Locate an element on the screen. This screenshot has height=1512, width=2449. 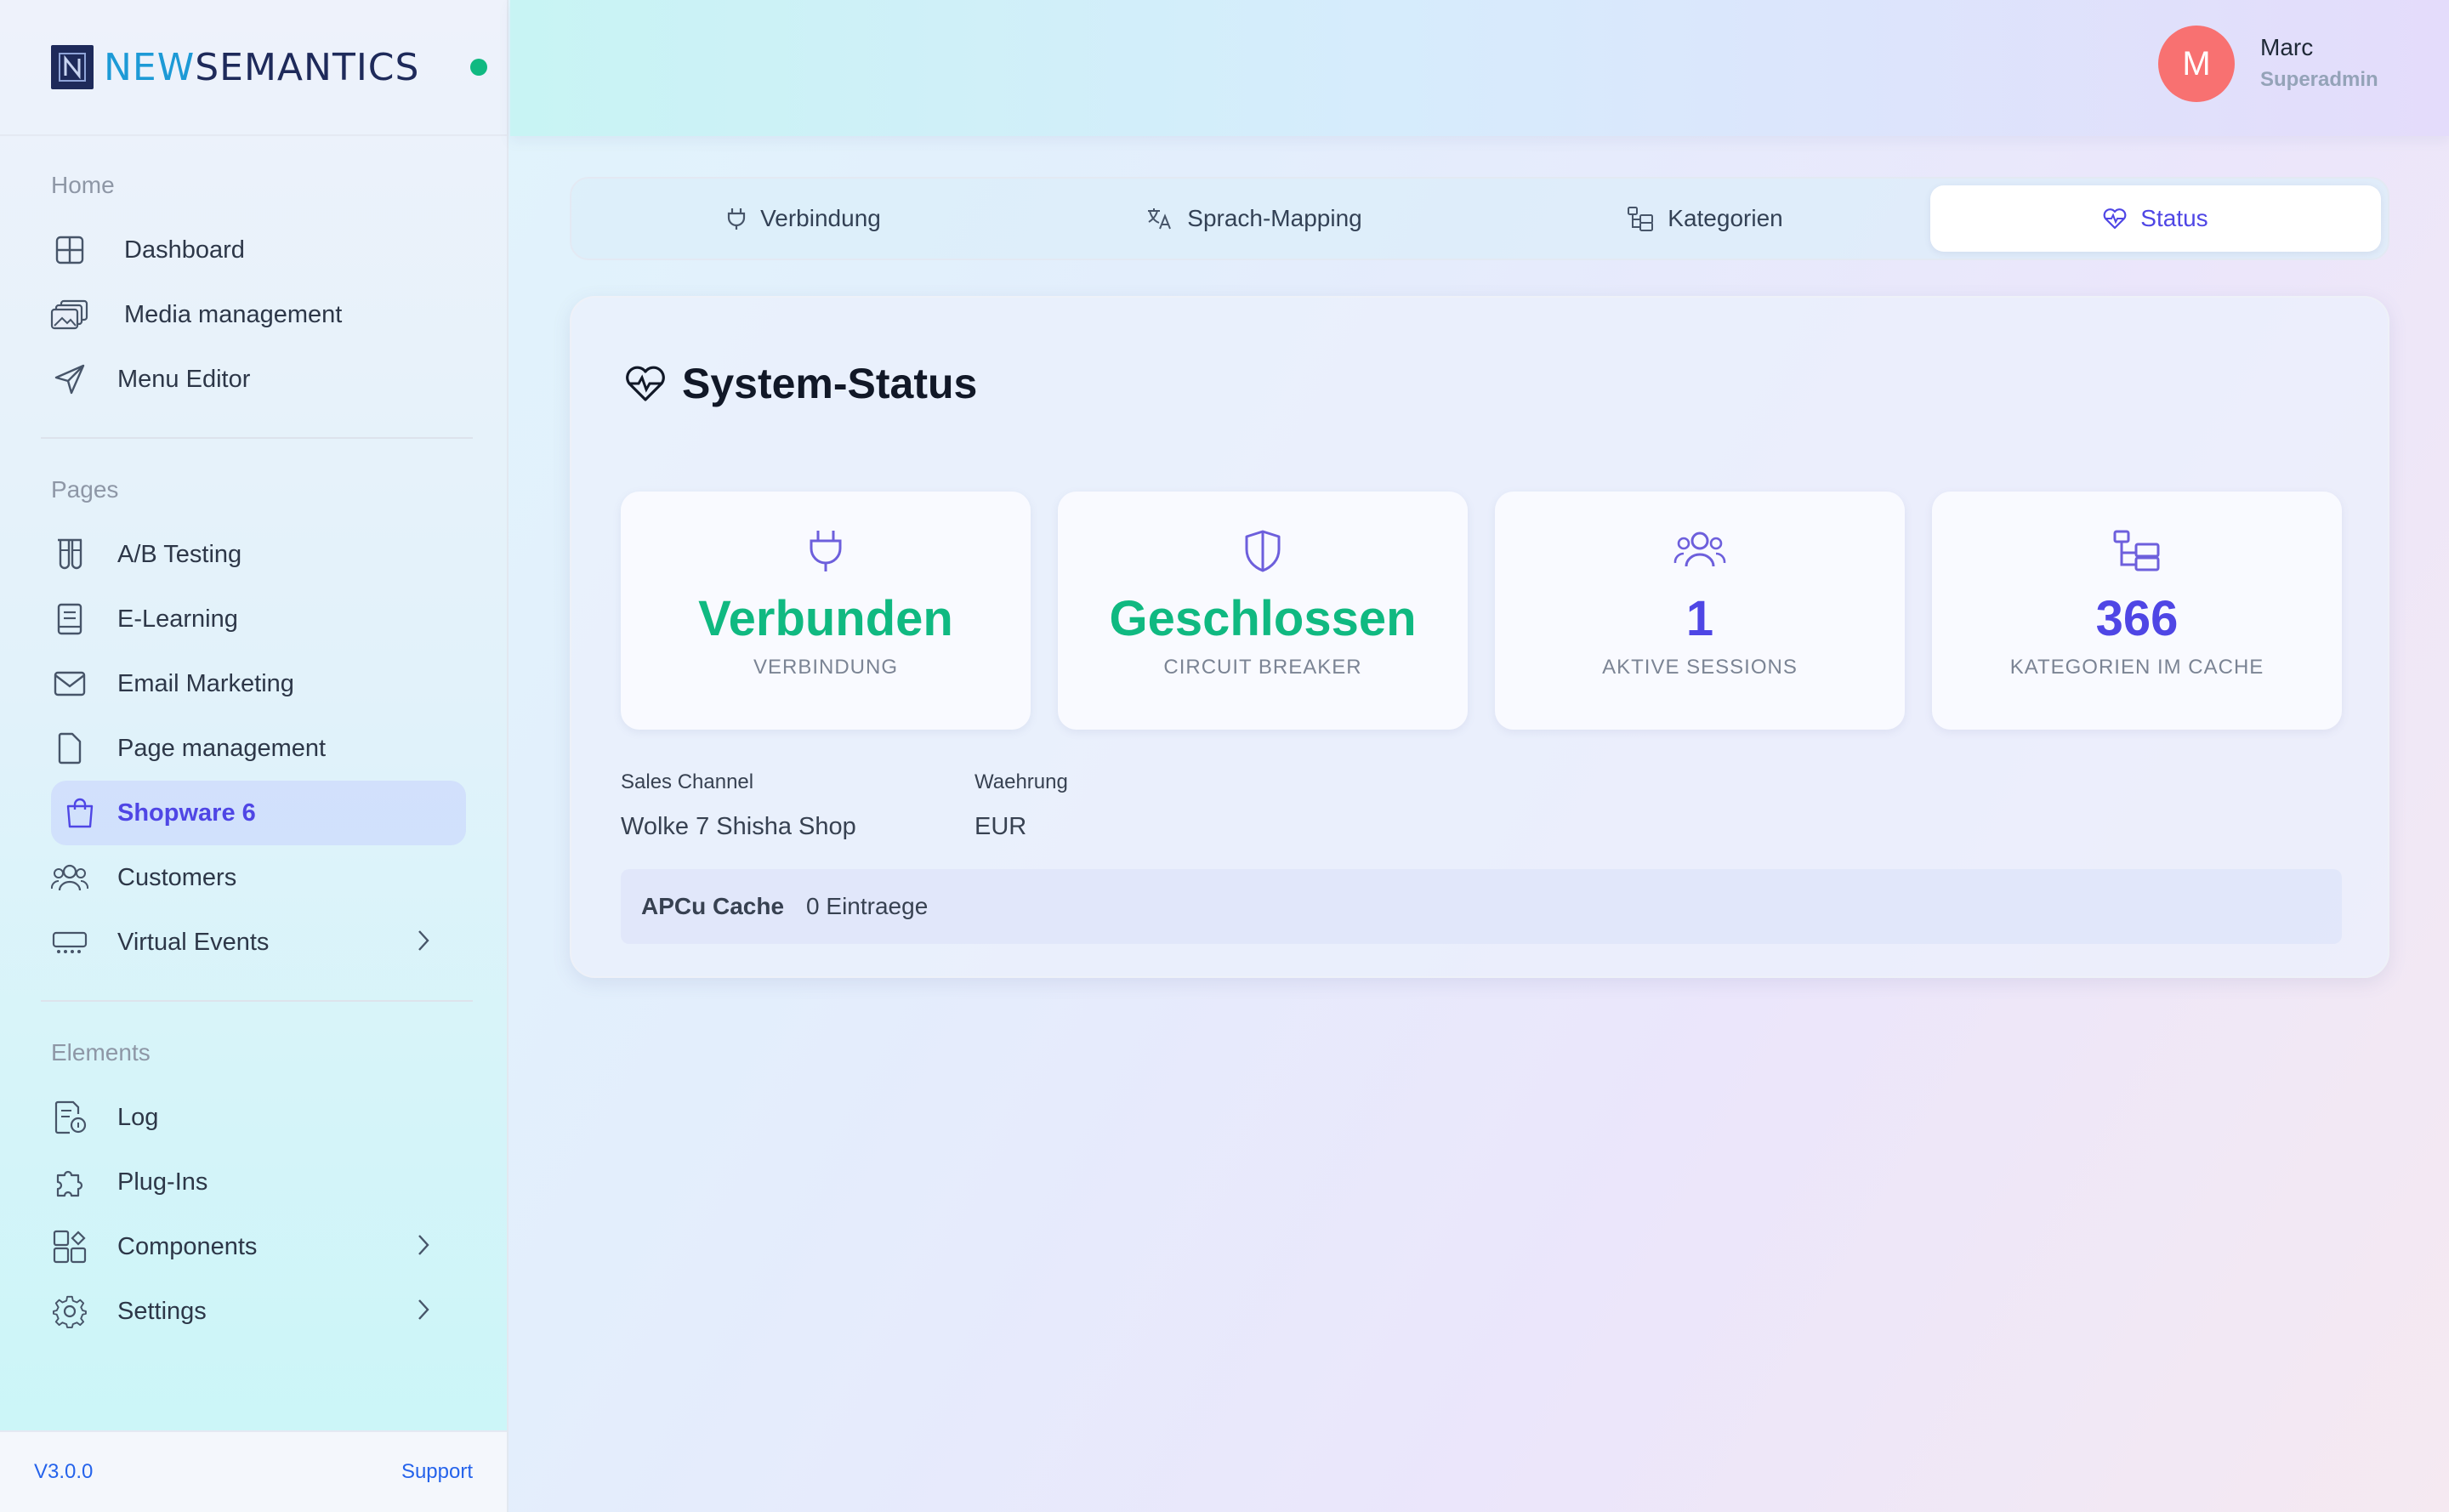
tab-sprach-mapping: Sprach-Mapping is located at coordinates (1254, 218).